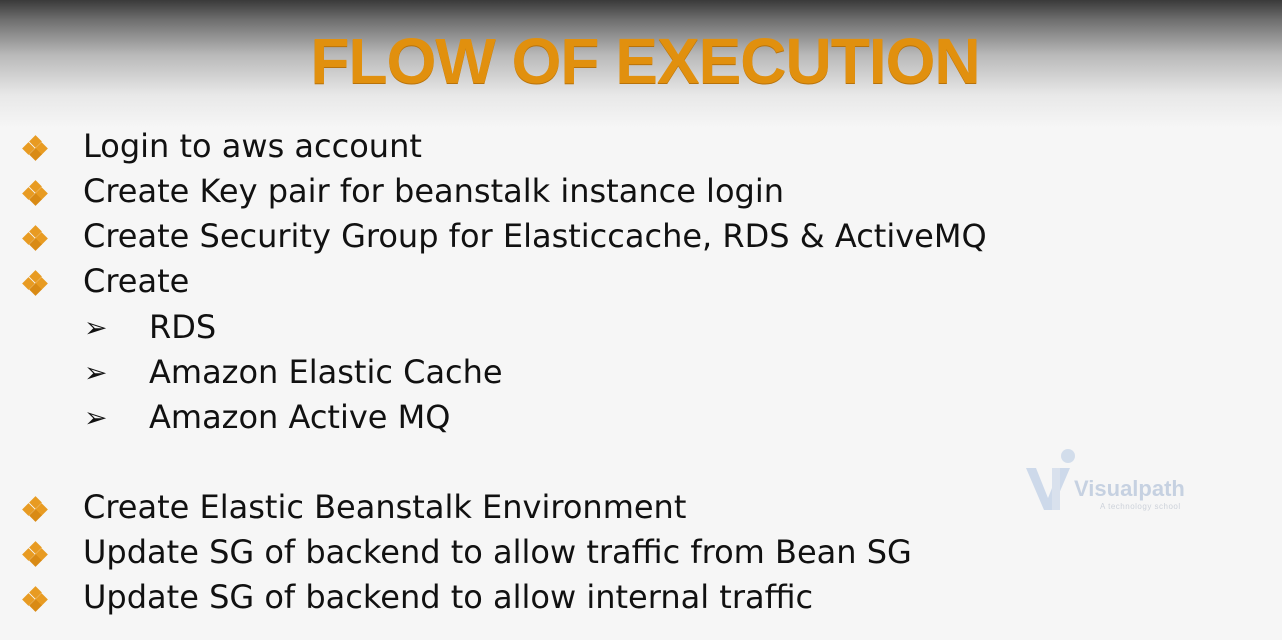 This screenshot has height=640, width=1282. I want to click on bullet-text: Create Elastic Beanstalk Environment, so click(385, 507).